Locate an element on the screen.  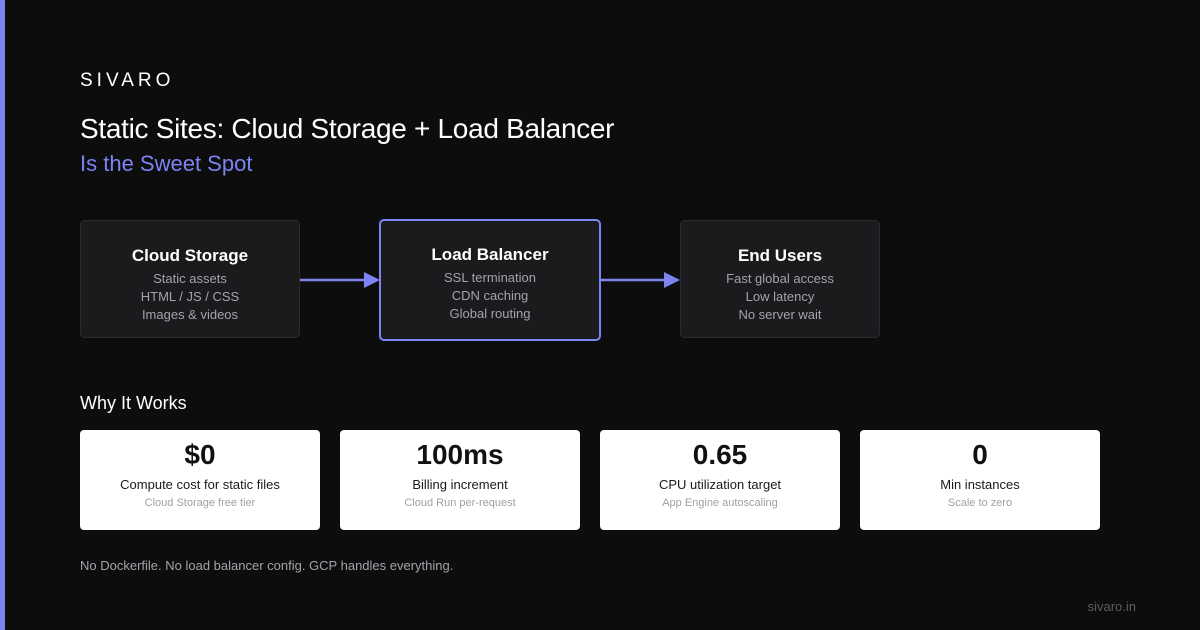
node-line: No server wait is located at coordinates (780, 314).